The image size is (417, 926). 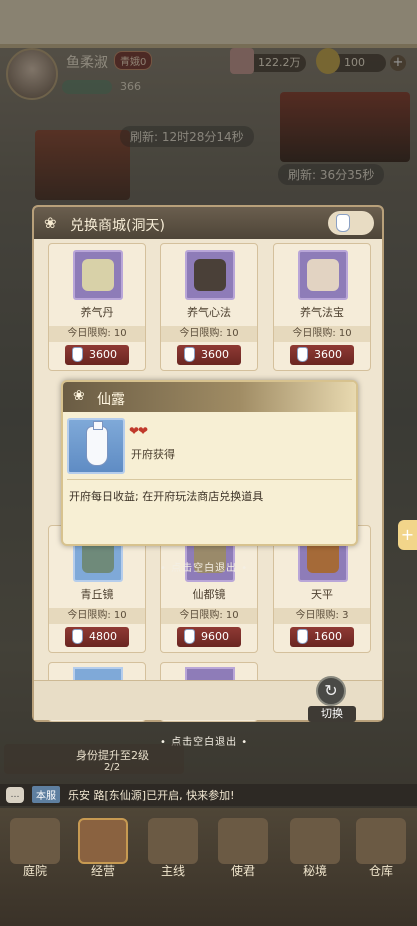 I want to click on nav-label: 秘境, so click(x=314, y=871).